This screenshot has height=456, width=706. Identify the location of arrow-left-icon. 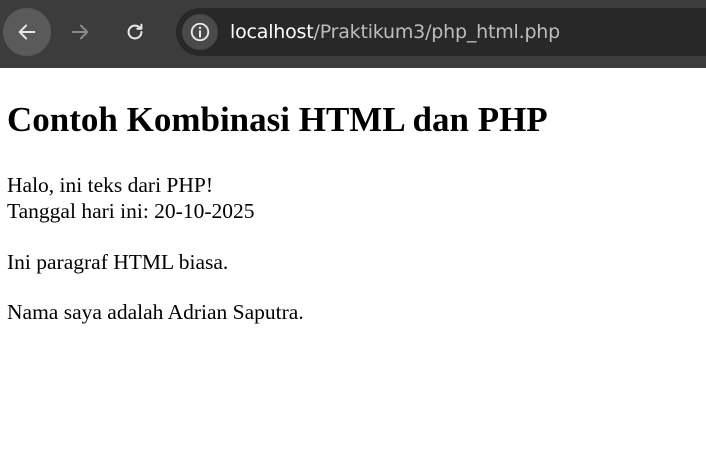
(27, 32).